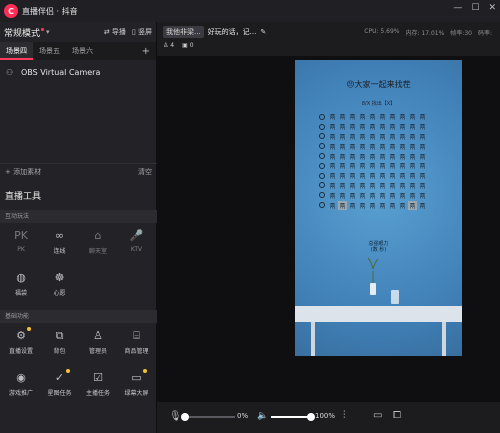  What do you see at coordinates (344, 415) in the screenshot?
I see `mixer-icon: ⫶` at bounding box center [344, 415].